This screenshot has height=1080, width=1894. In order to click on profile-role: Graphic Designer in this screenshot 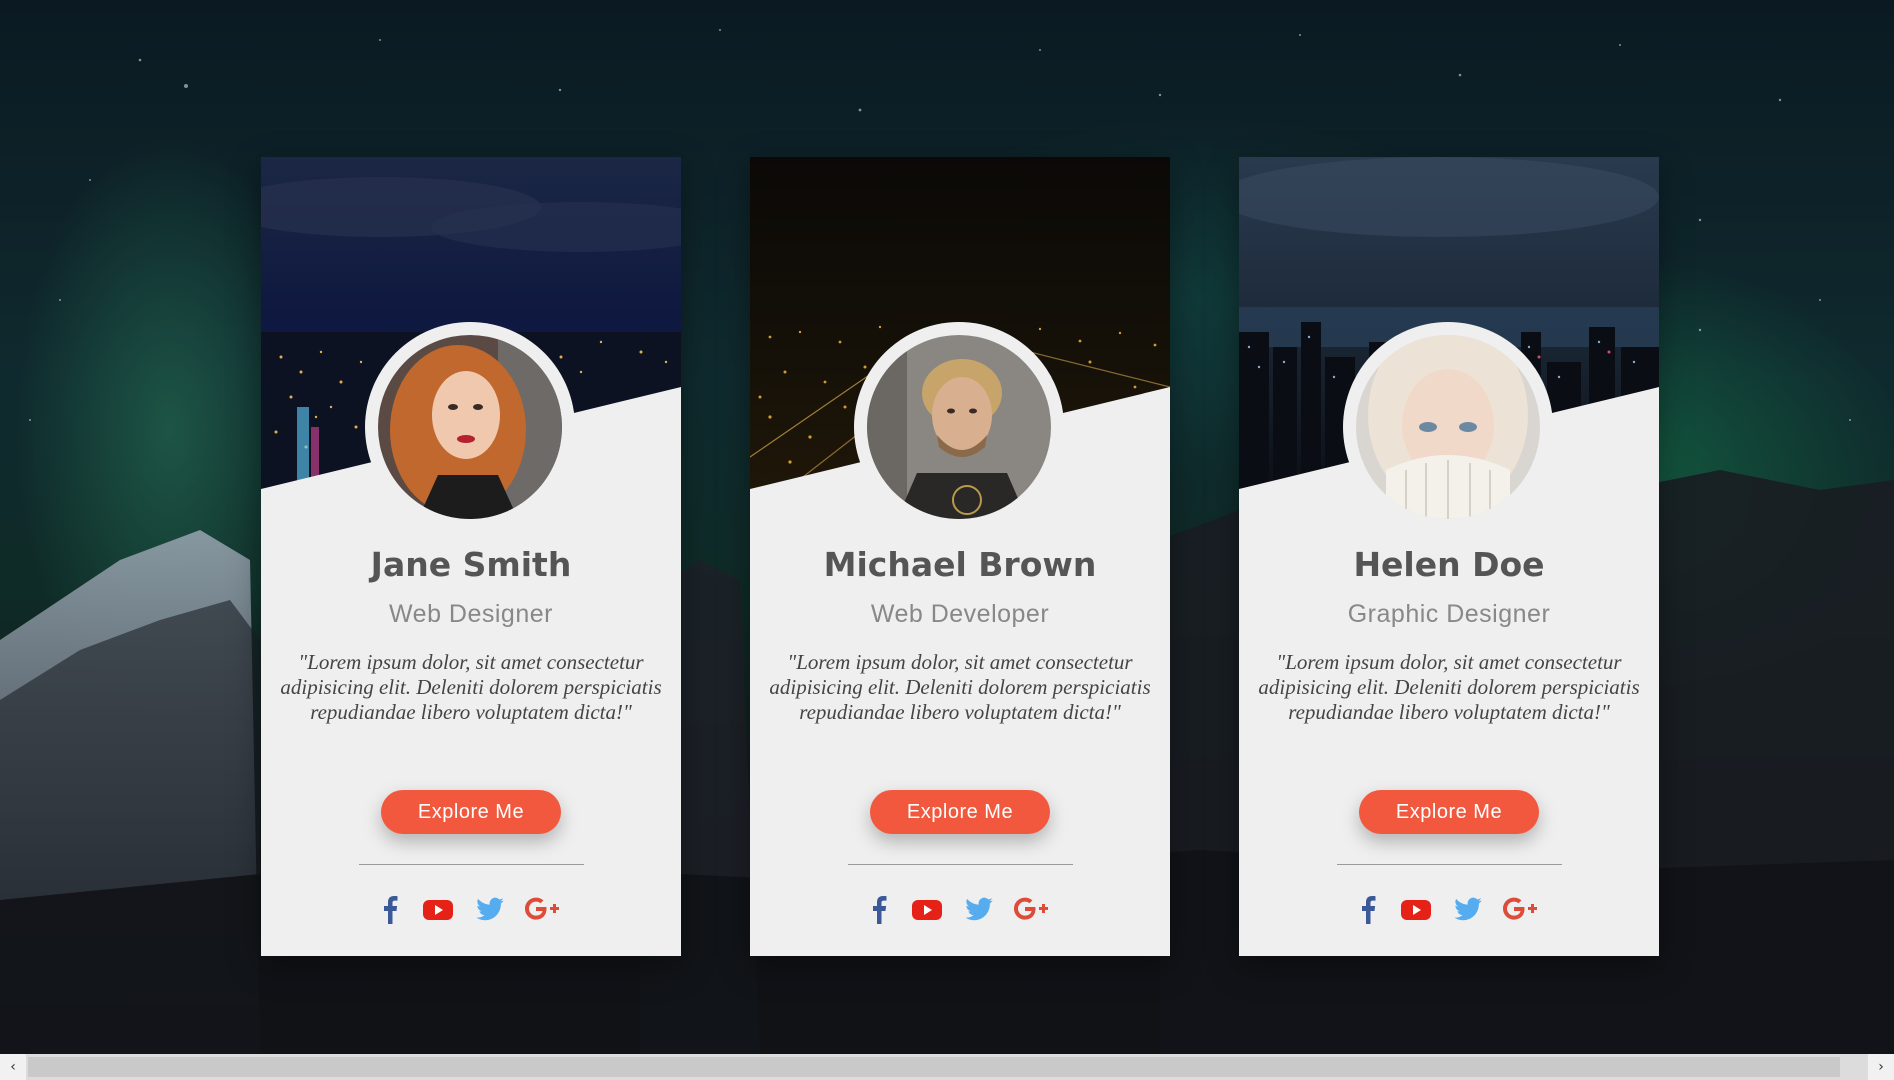, I will do `click(1449, 614)`.